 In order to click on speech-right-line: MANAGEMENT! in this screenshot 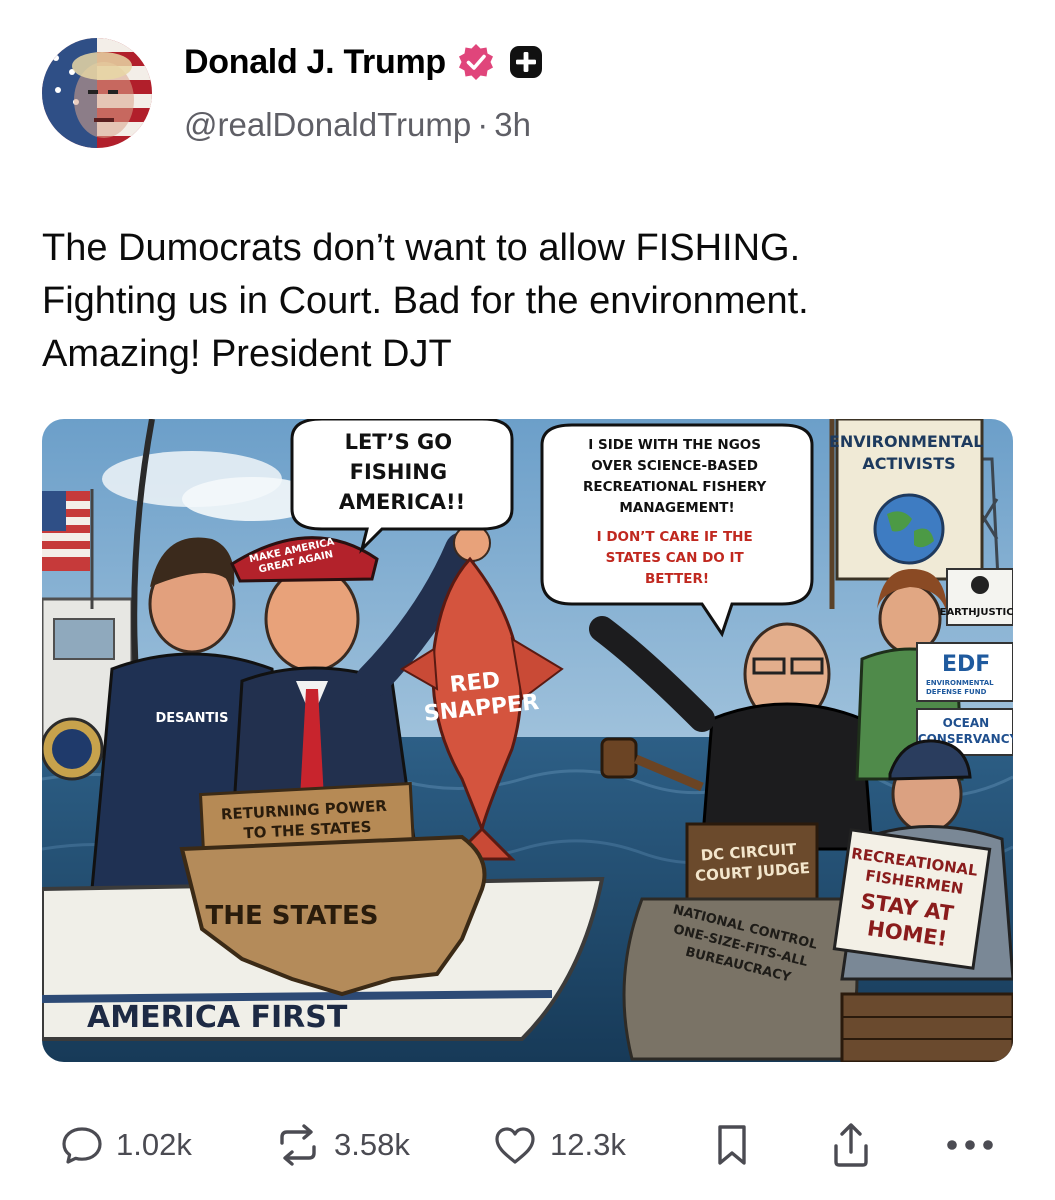, I will do `click(676, 508)`.